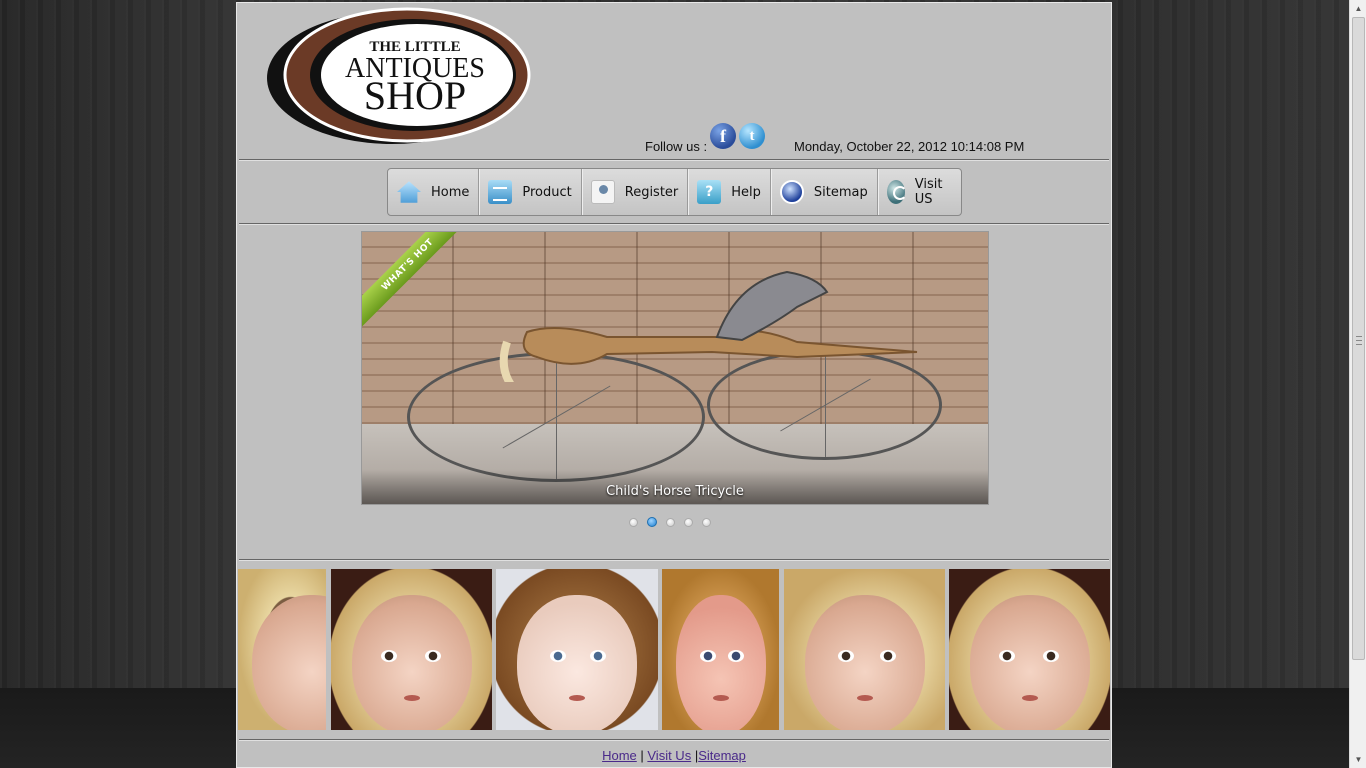 This screenshot has height=768, width=1366. What do you see at coordinates (602, 192) in the screenshot?
I see `register-icon` at bounding box center [602, 192].